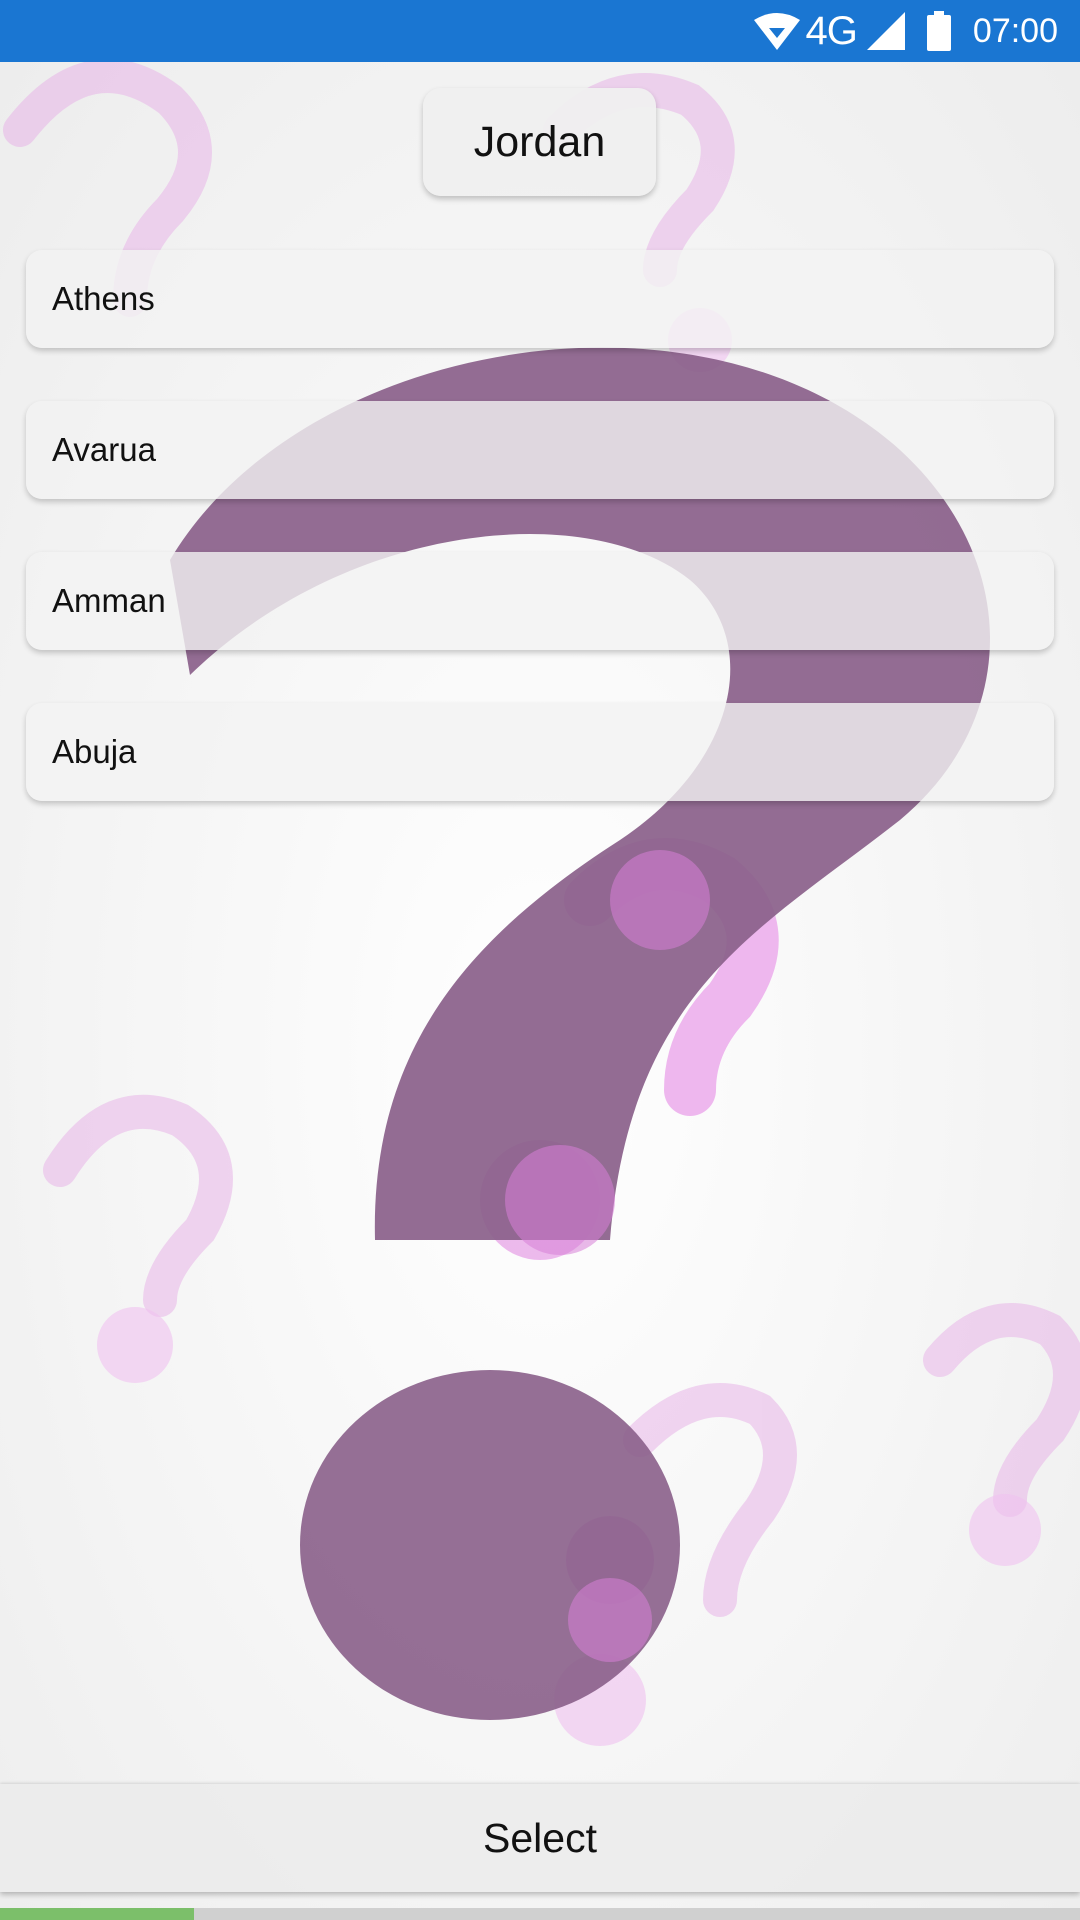 This screenshot has height=1920, width=1080. Describe the element at coordinates (540, 299) in the screenshot. I see `answer-option: Athens` at that location.